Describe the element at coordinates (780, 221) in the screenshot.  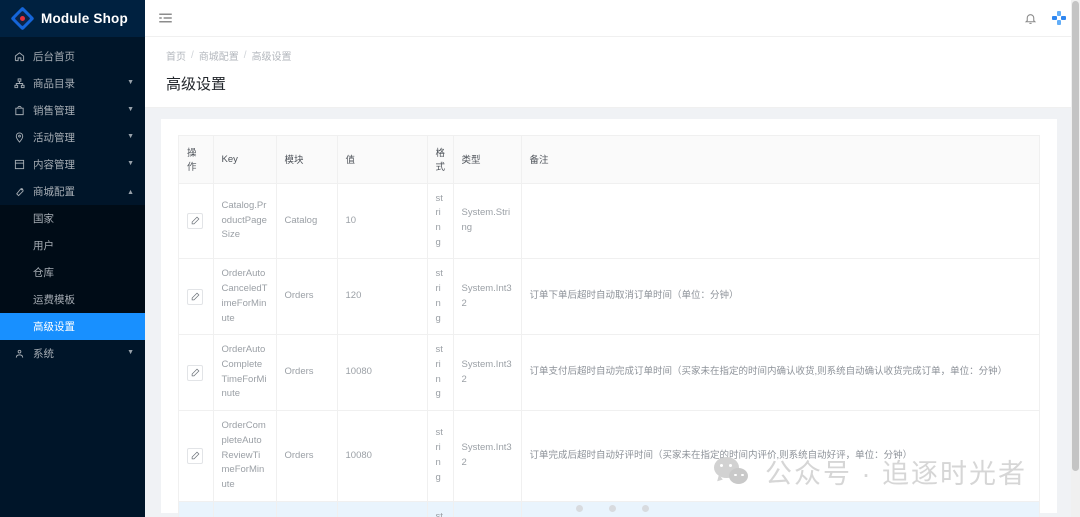
I see `cell-remark` at that location.